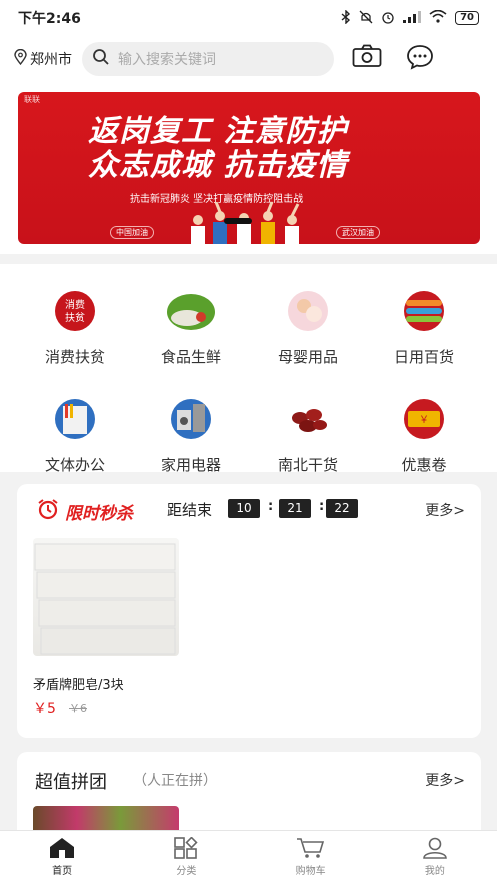 The image size is (497, 883). I want to click on product-image, so click(106, 597).